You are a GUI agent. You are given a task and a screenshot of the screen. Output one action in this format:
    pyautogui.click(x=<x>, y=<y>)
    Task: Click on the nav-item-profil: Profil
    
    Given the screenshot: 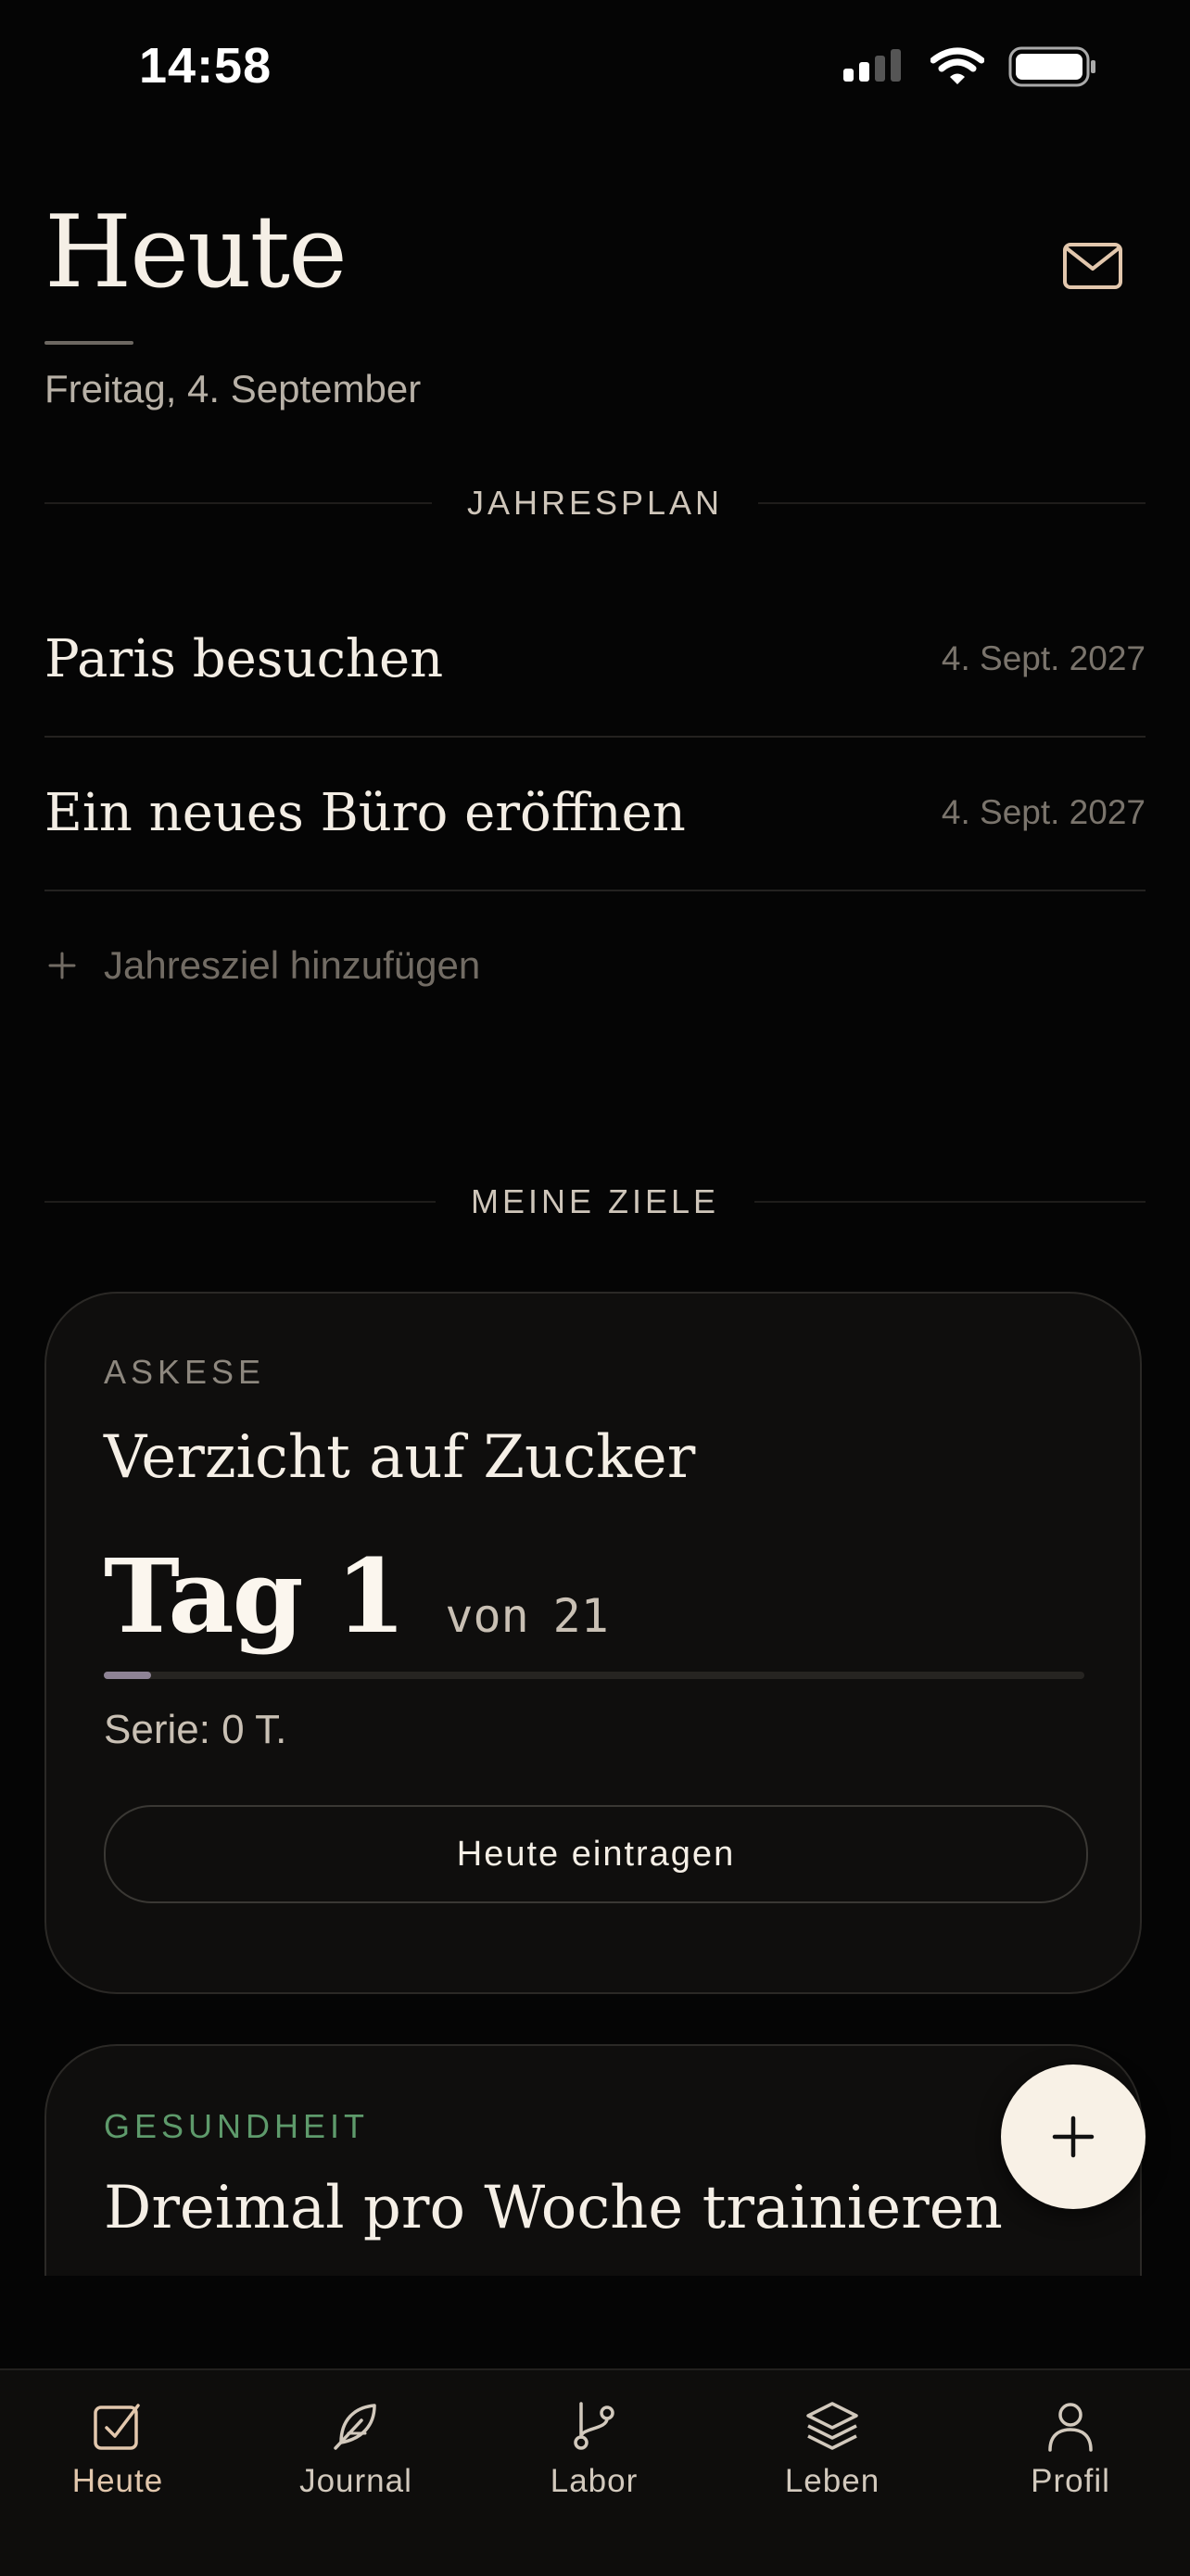 What is the action you would take?
    pyautogui.click(x=1070, y=2449)
    